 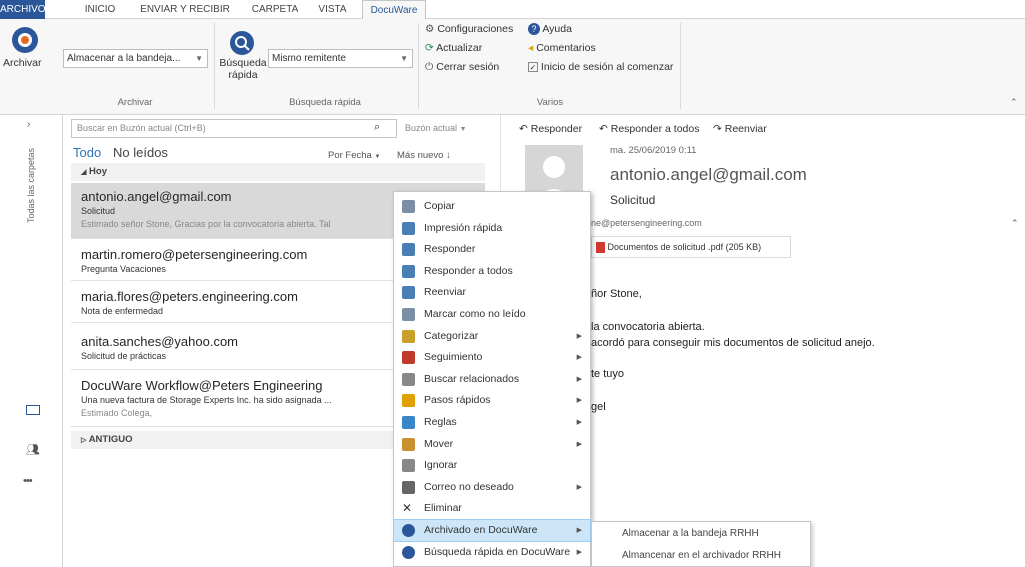 I want to click on message-subject: Solicitud, so click(x=633, y=200).